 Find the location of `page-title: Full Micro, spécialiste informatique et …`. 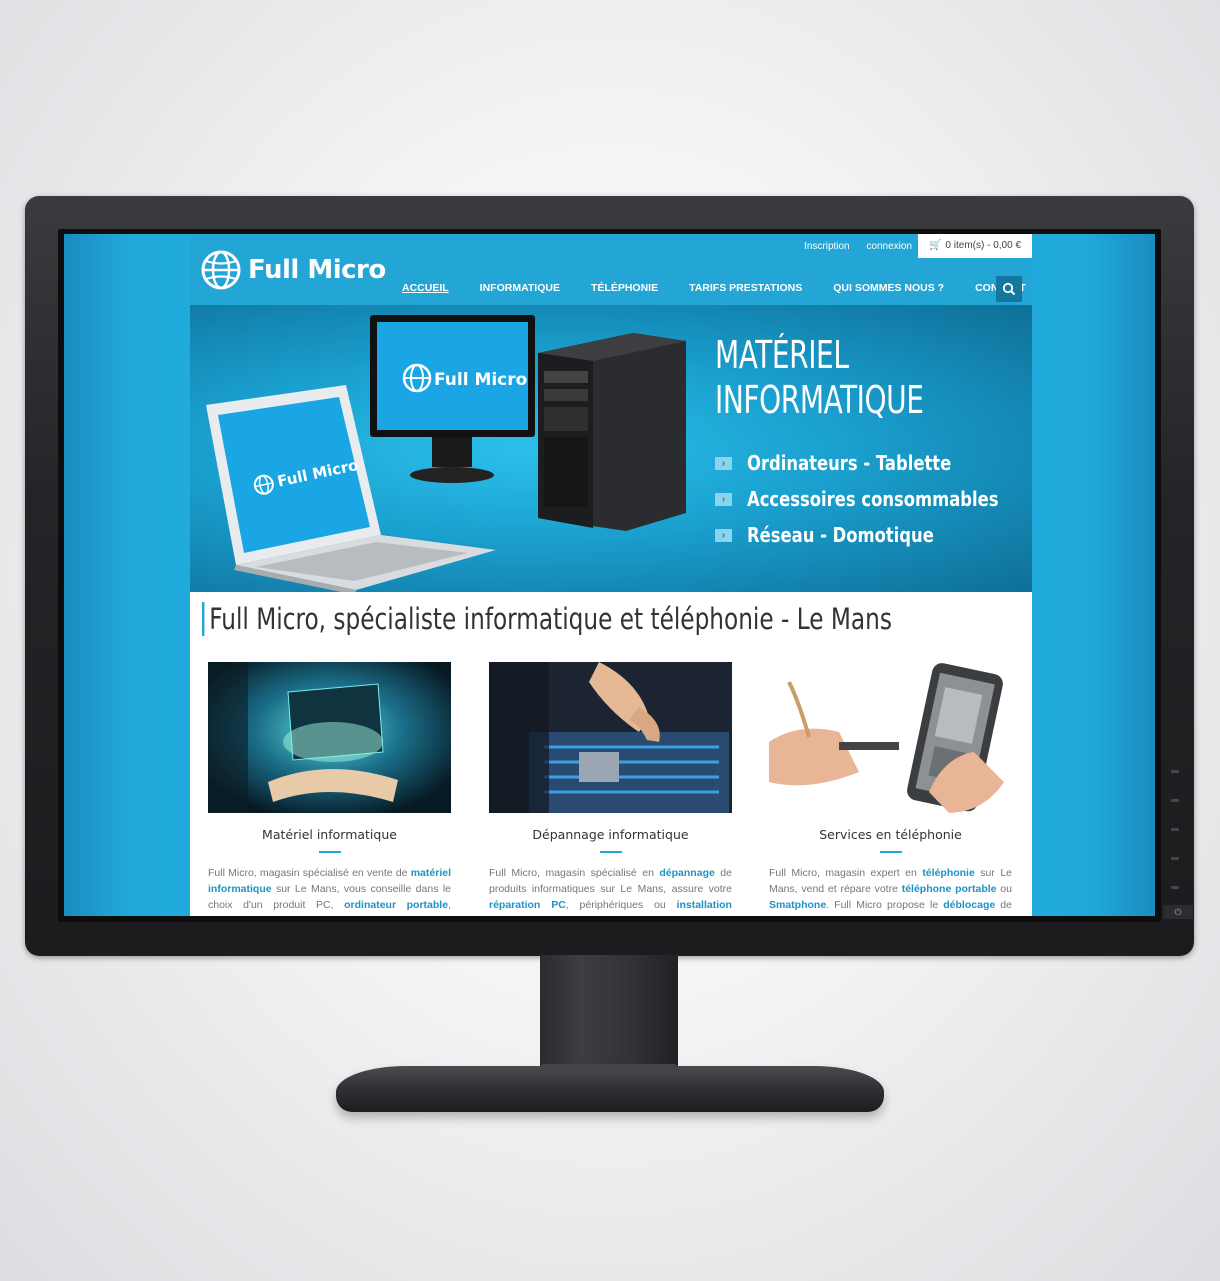

page-title: Full Micro, spécialiste informatique et … is located at coordinates (547, 619).